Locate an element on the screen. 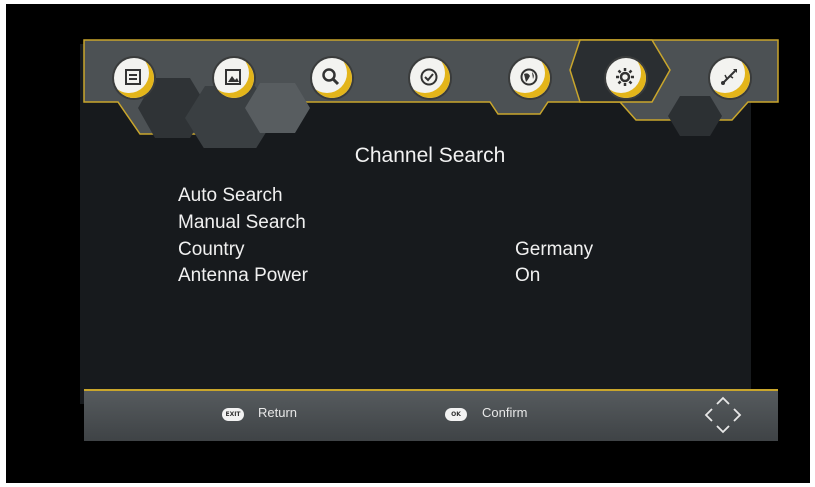 The height and width of the screenshot is (487, 815). picture-icon is located at coordinates (234, 78).